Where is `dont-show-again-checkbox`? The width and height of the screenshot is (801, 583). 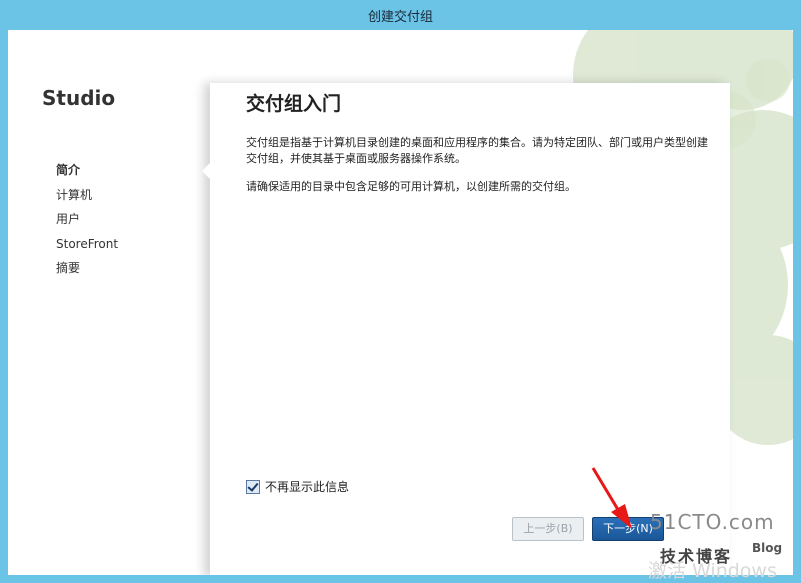 dont-show-again-checkbox is located at coordinates (253, 486).